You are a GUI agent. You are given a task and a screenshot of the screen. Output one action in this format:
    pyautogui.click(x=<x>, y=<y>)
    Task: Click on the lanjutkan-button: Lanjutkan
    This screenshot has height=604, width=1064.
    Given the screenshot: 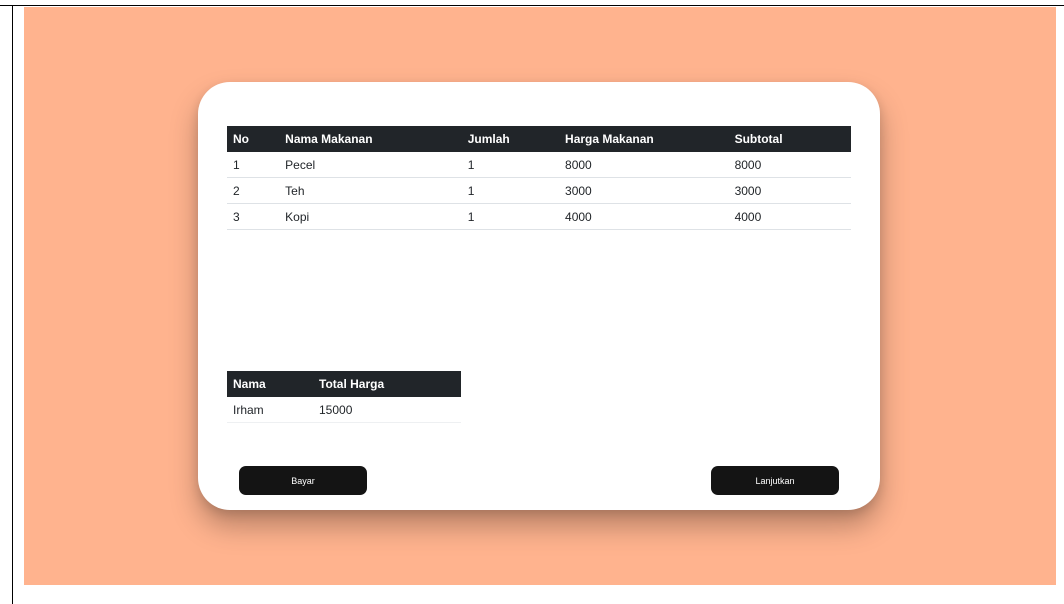 What is the action you would take?
    pyautogui.click(x=775, y=480)
    